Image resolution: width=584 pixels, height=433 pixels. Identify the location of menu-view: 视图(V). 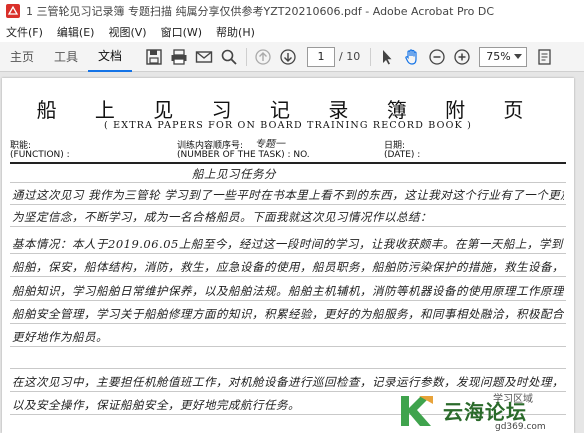
(127, 32).